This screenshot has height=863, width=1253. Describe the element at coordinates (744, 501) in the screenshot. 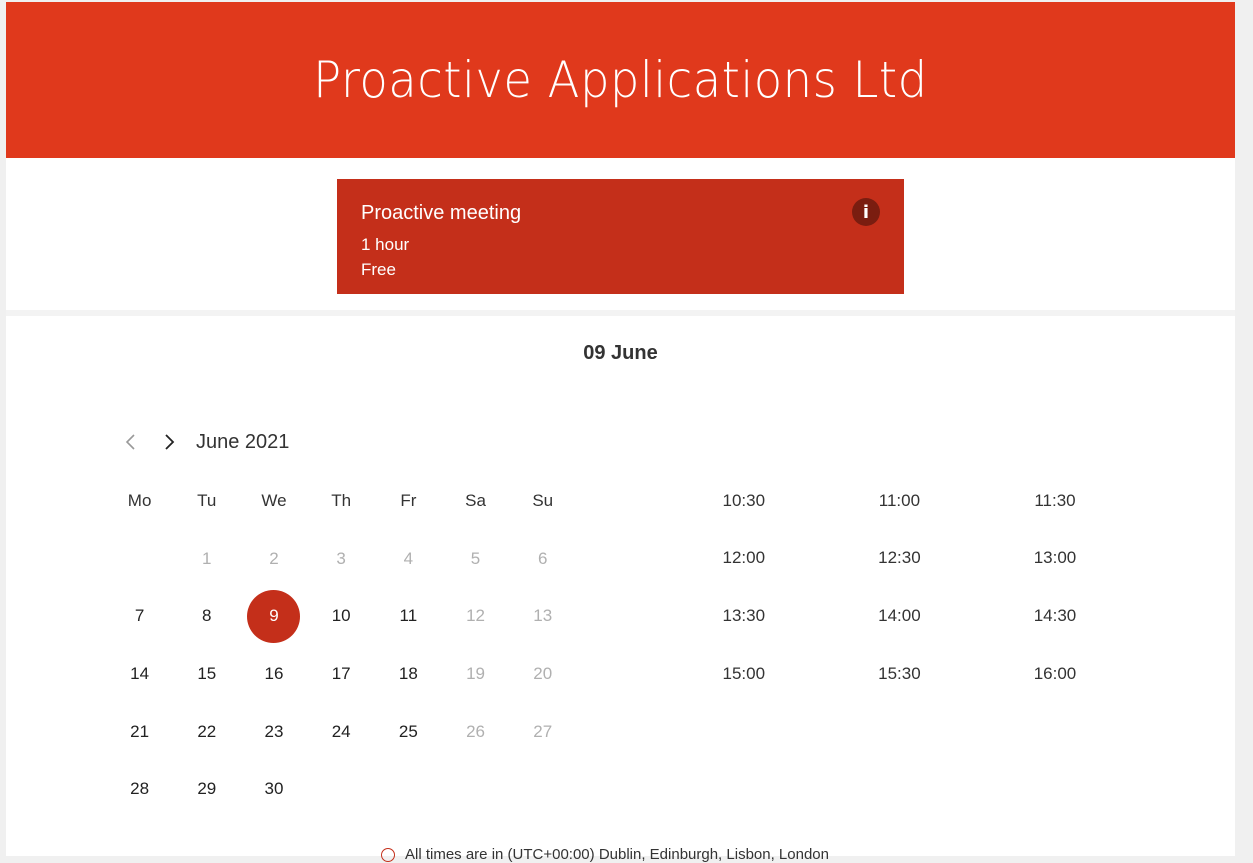

I see `time-slot-button: 10:30` at that location.